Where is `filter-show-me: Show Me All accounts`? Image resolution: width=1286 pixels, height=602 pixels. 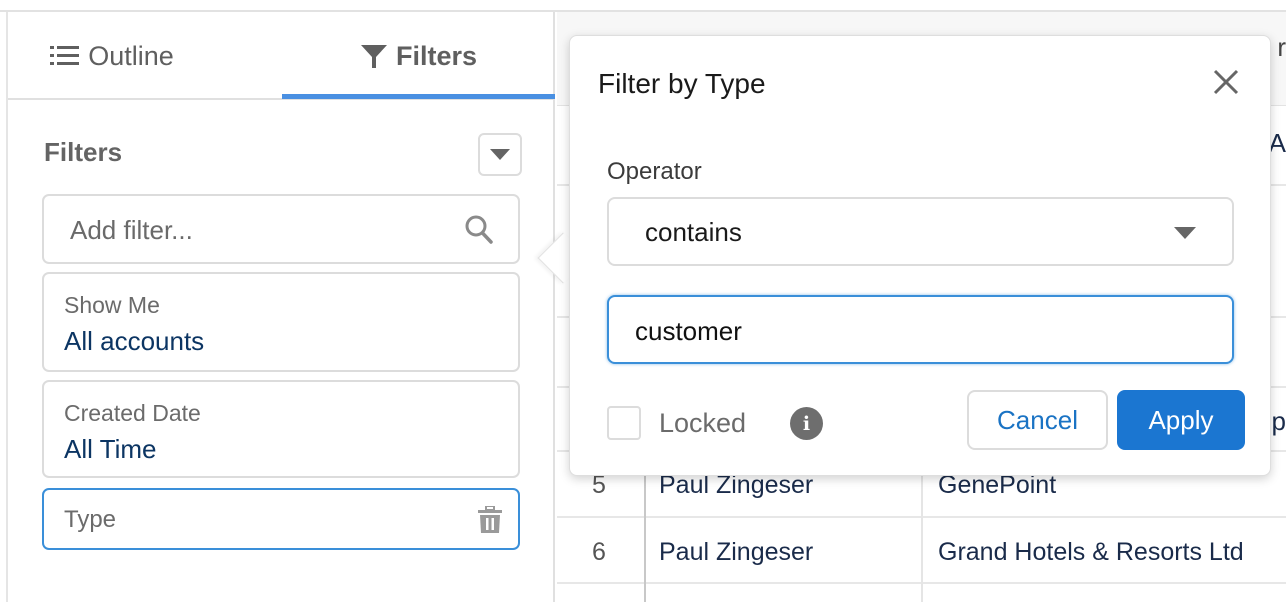 filter-show-me: Show Me All accounts is located at coordinates (281, 322).